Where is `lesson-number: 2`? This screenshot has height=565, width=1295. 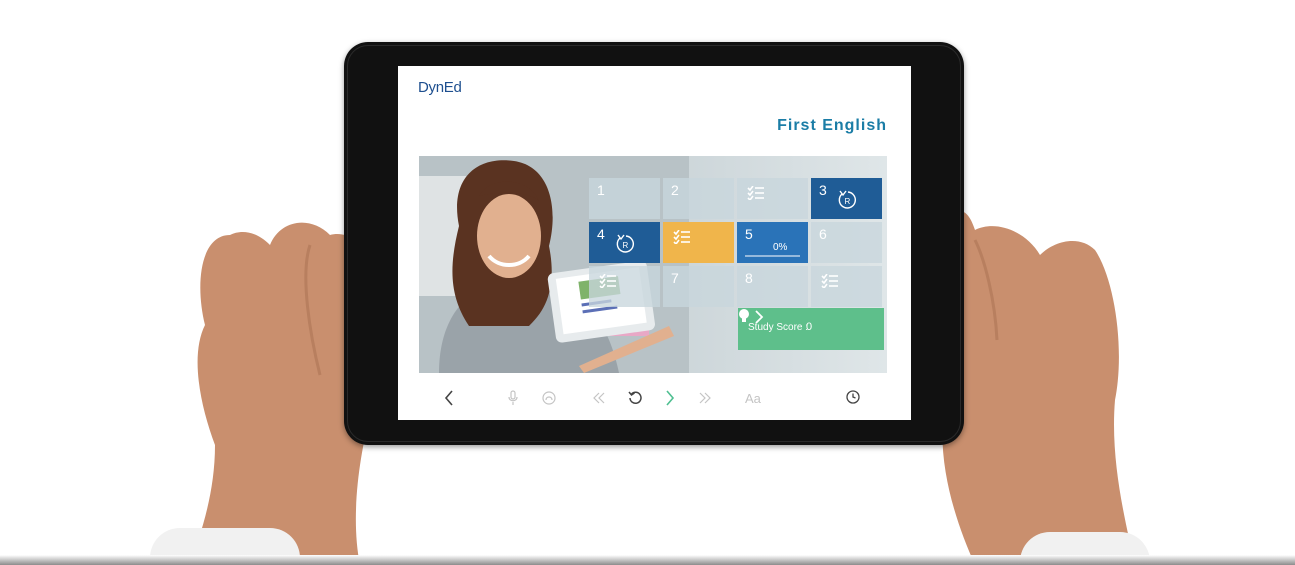
lesson-number: 2 is located at coordinates (675, 190).